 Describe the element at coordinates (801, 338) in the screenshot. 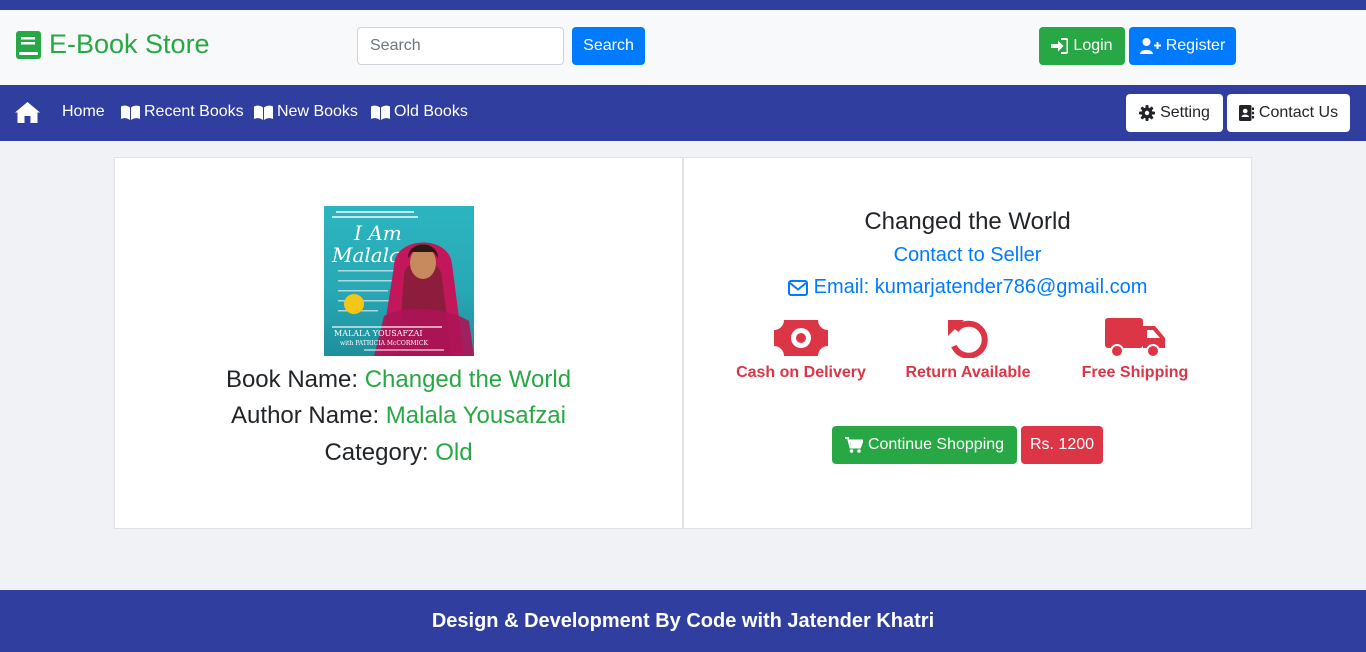

I see `money-bill-icon` at that location.